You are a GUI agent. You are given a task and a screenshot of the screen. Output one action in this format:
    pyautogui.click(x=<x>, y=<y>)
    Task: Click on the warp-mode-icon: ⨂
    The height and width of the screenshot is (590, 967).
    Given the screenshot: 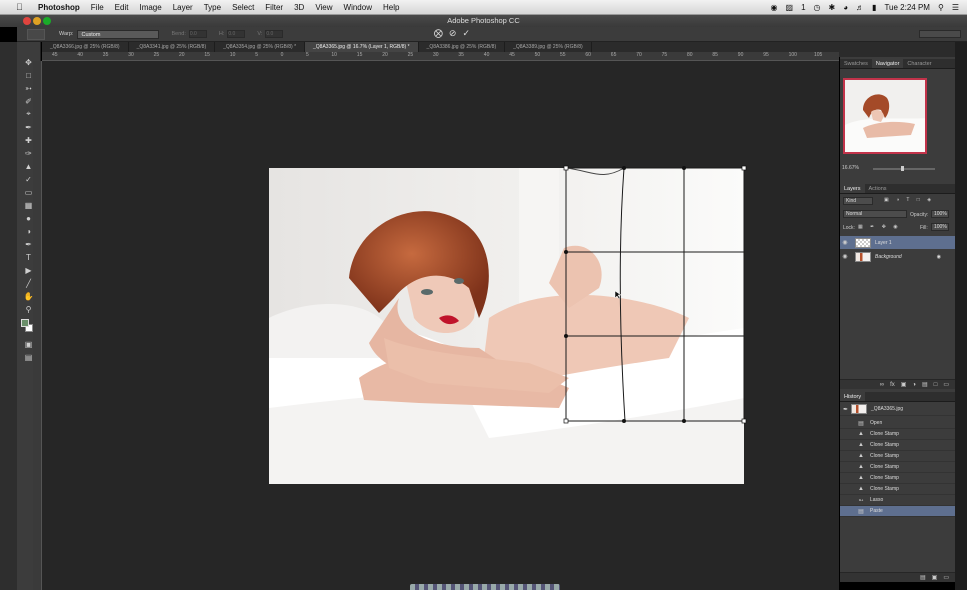 What is the action you would take?
    pyautogui.click(x=438, y=33)
    